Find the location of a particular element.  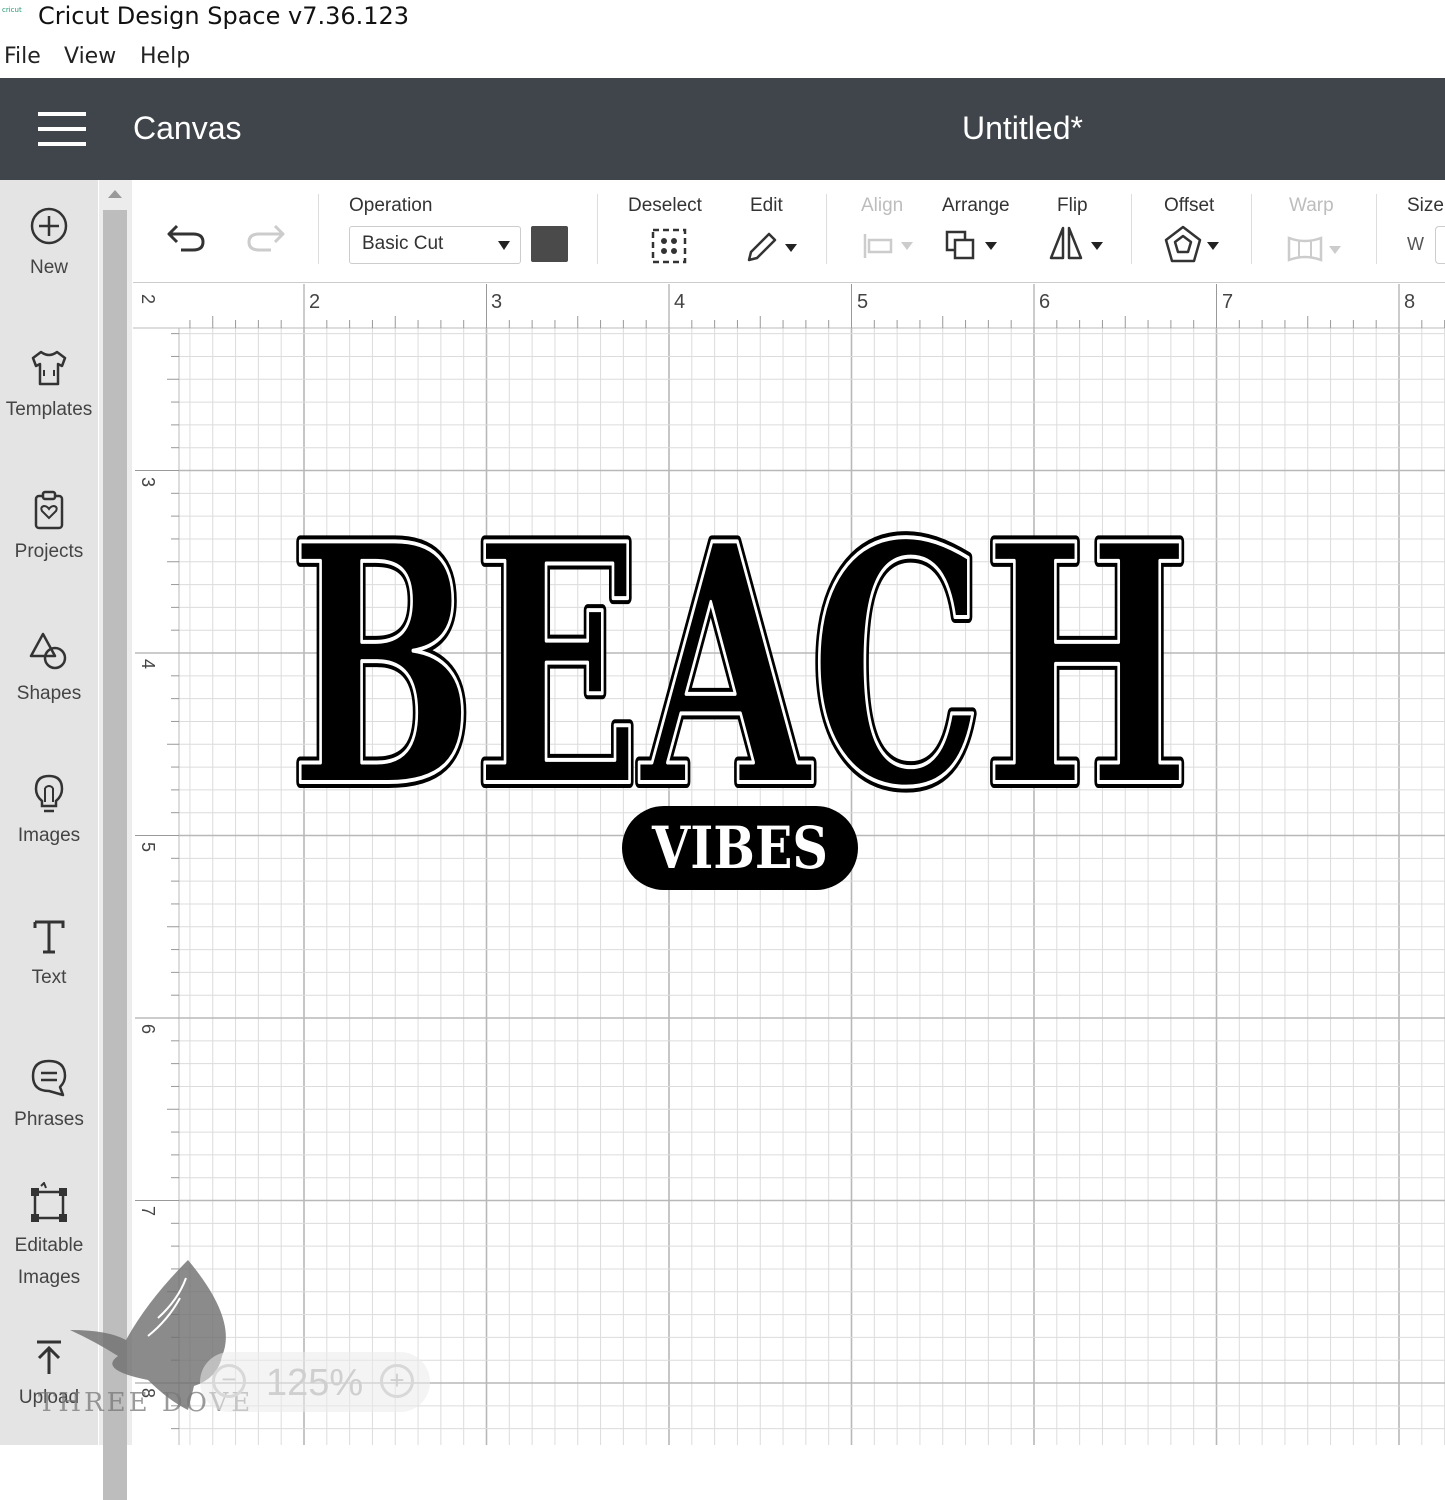

flip-label: Flip is located at coordinates (1072, 205).